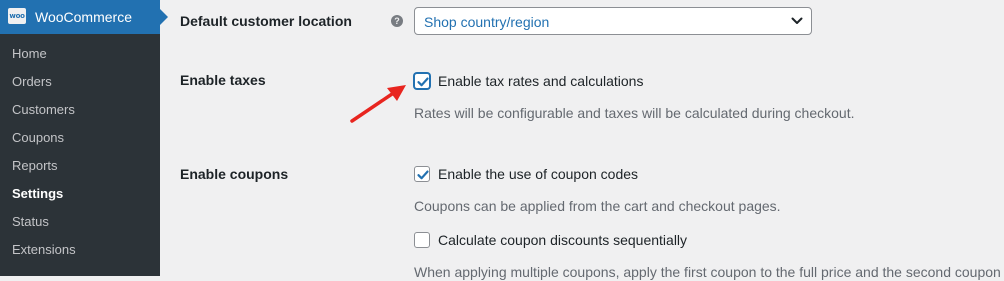 This screenshot has width=1004, height=281. What do you see at coordinates (80, 138) in the screenshot?
I see `sidebar-item-coupons: Coupons` at bounding box center [80, 138].